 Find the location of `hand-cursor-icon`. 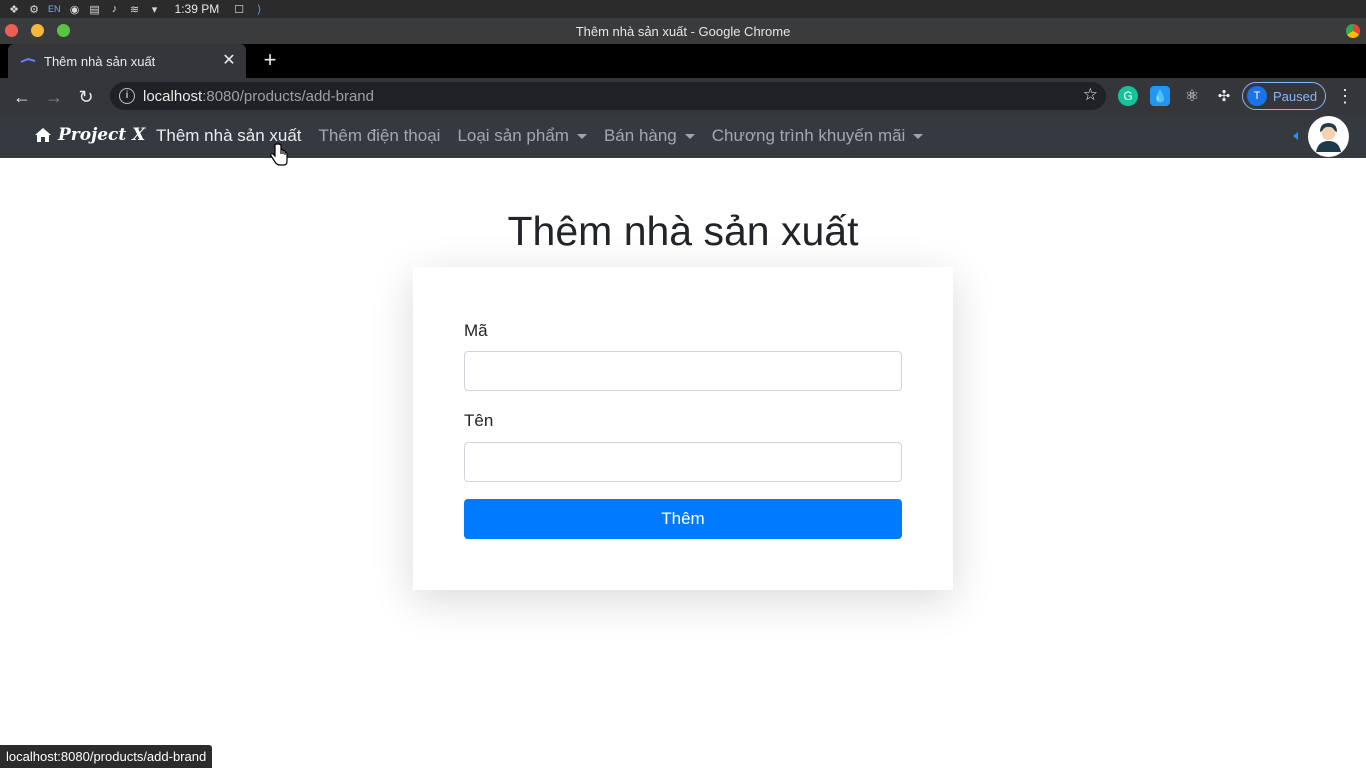

hand-cursor-icon is located at coordinates (278, 154).